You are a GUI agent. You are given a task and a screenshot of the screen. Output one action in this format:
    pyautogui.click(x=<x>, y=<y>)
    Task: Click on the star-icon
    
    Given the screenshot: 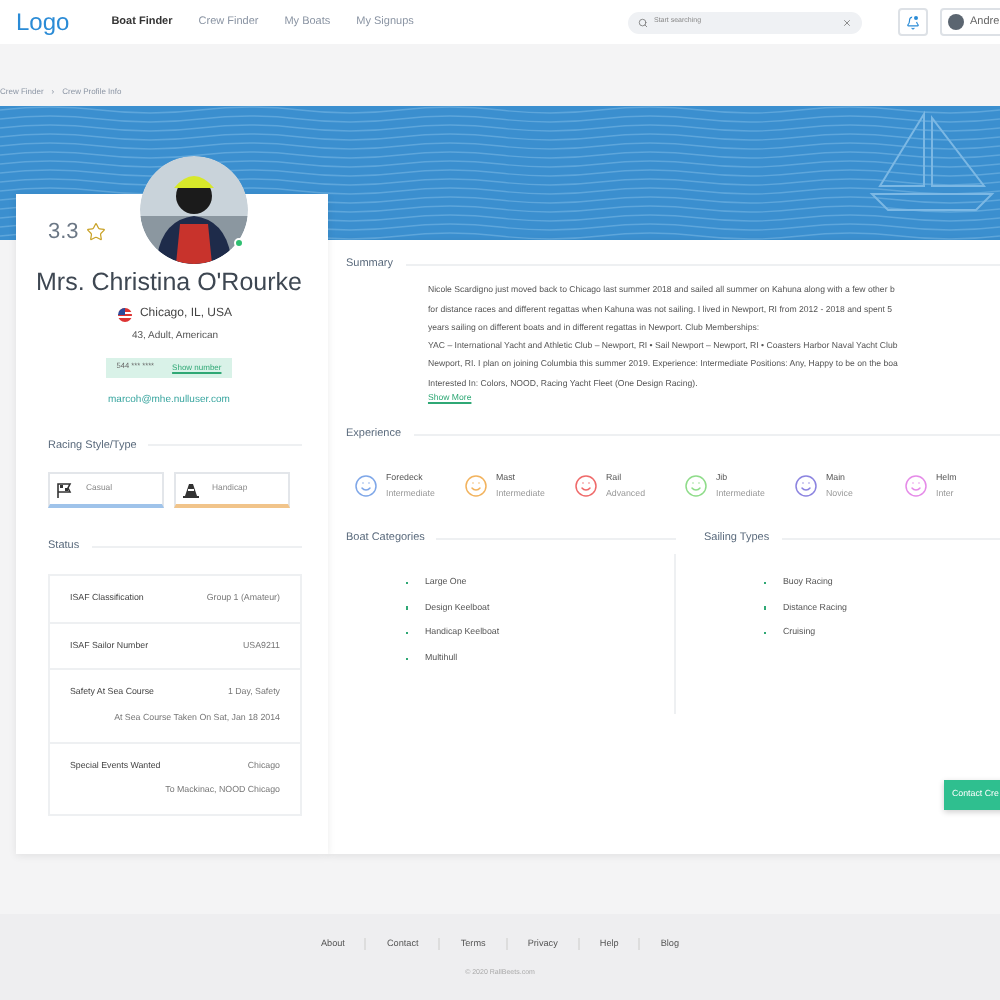 What is the action you would take?
    pyautogui.click(x=96, y=232)
    